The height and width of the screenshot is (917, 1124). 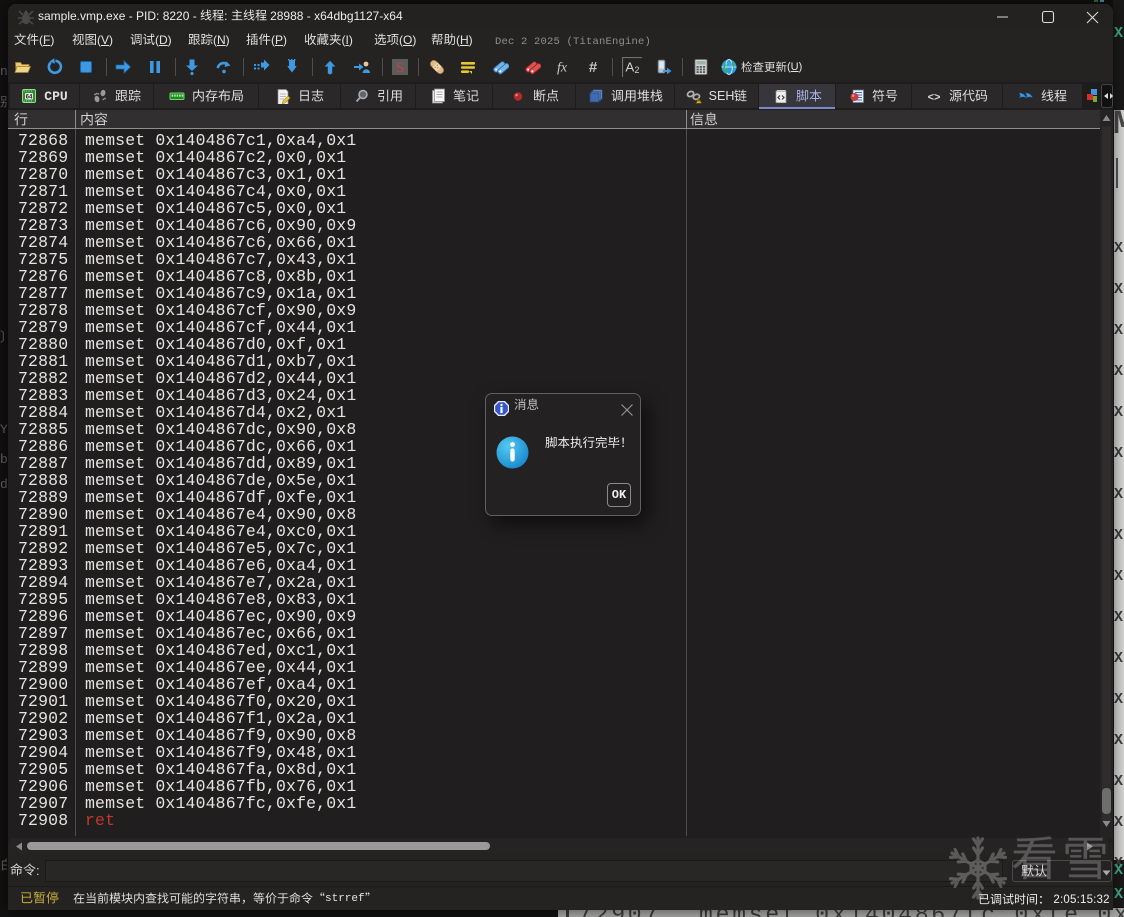 What do you see at coordinates (562, 68) in the screenshot?
I see `svg-text: fx` at bounding box center [562, 68].